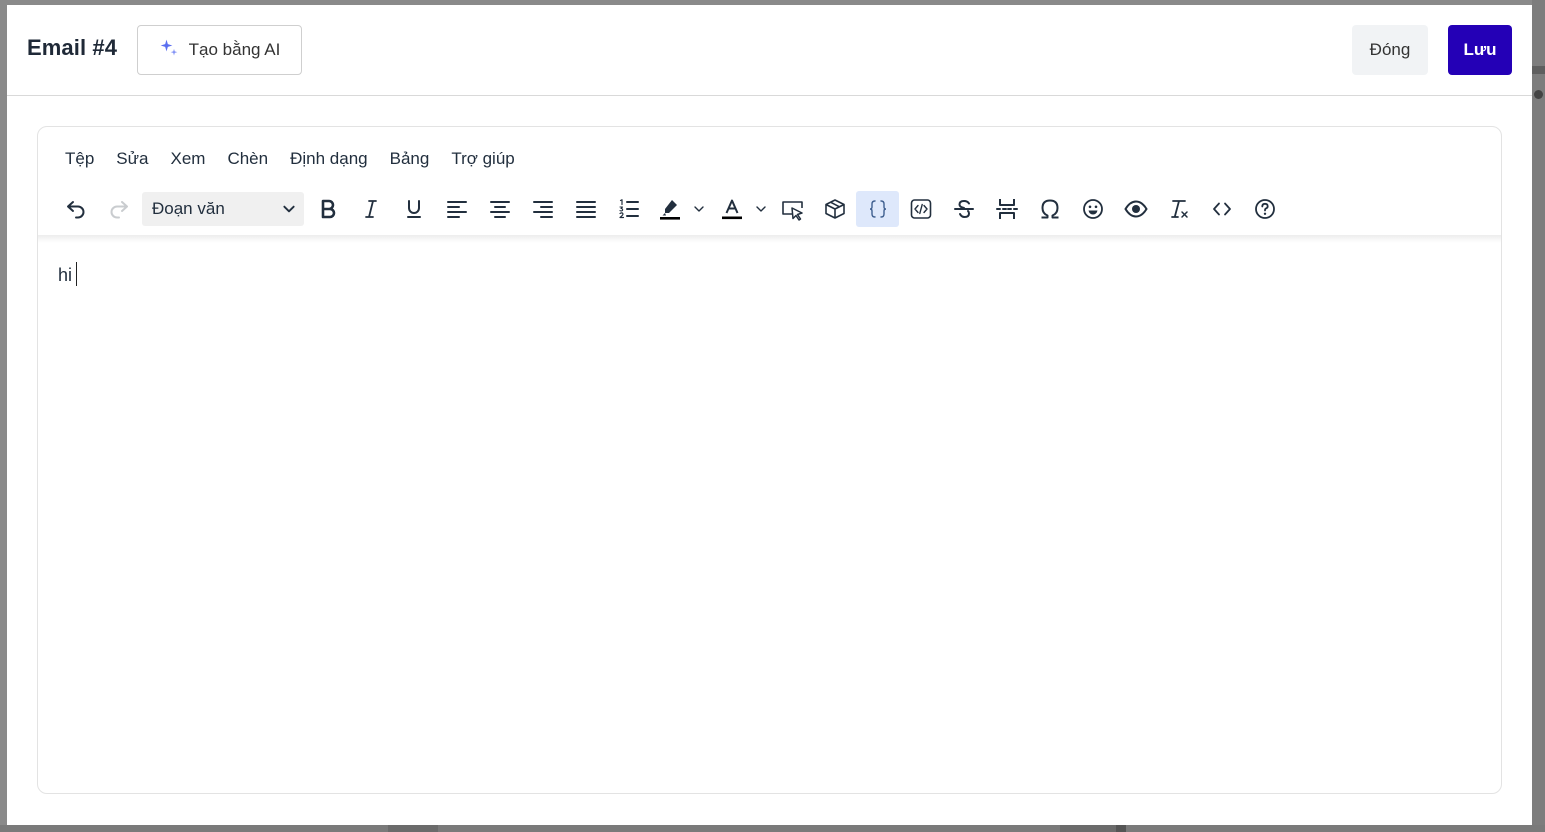 This screenshot has height=832, width=1545. I want to click on numbered-list-button, so click(628, 209).